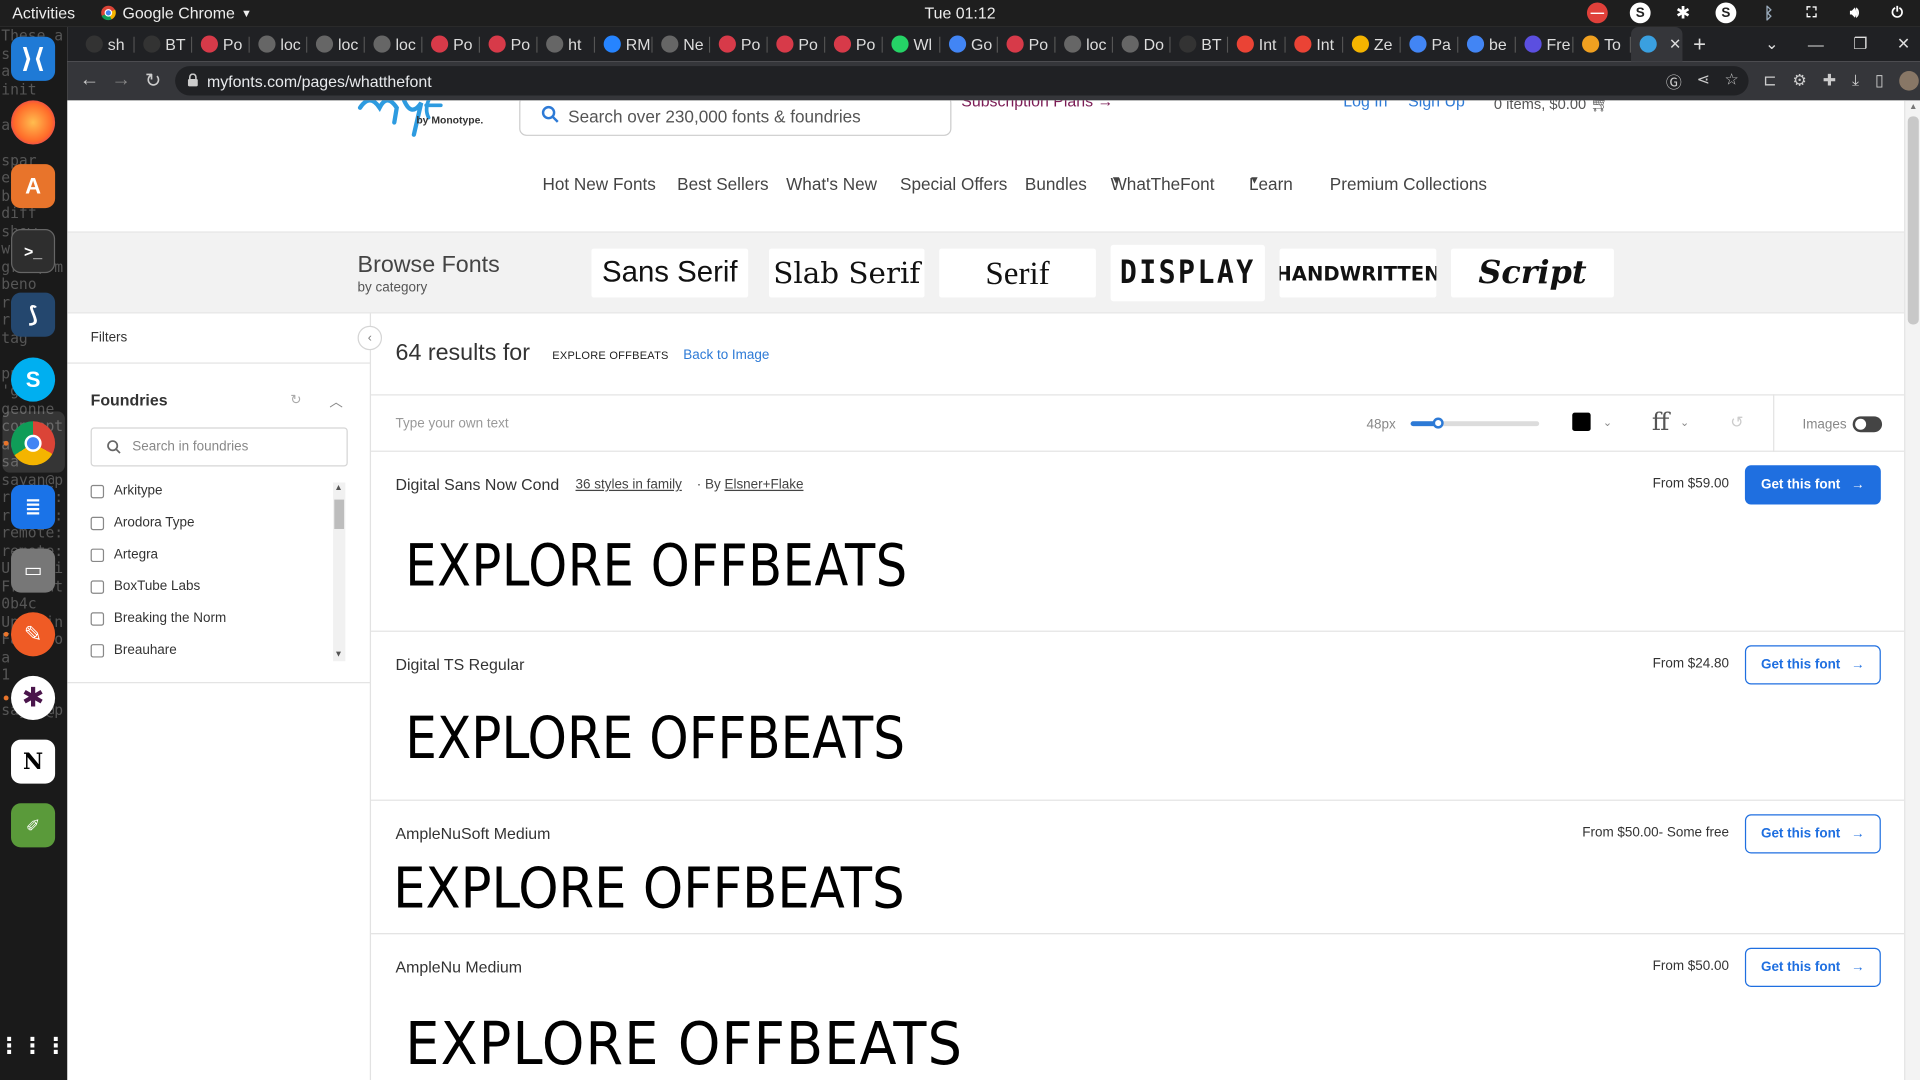 This screenshot has width=1920, height=1080. I want to click on scroll-down-icon: ▼, so click(338, 654).